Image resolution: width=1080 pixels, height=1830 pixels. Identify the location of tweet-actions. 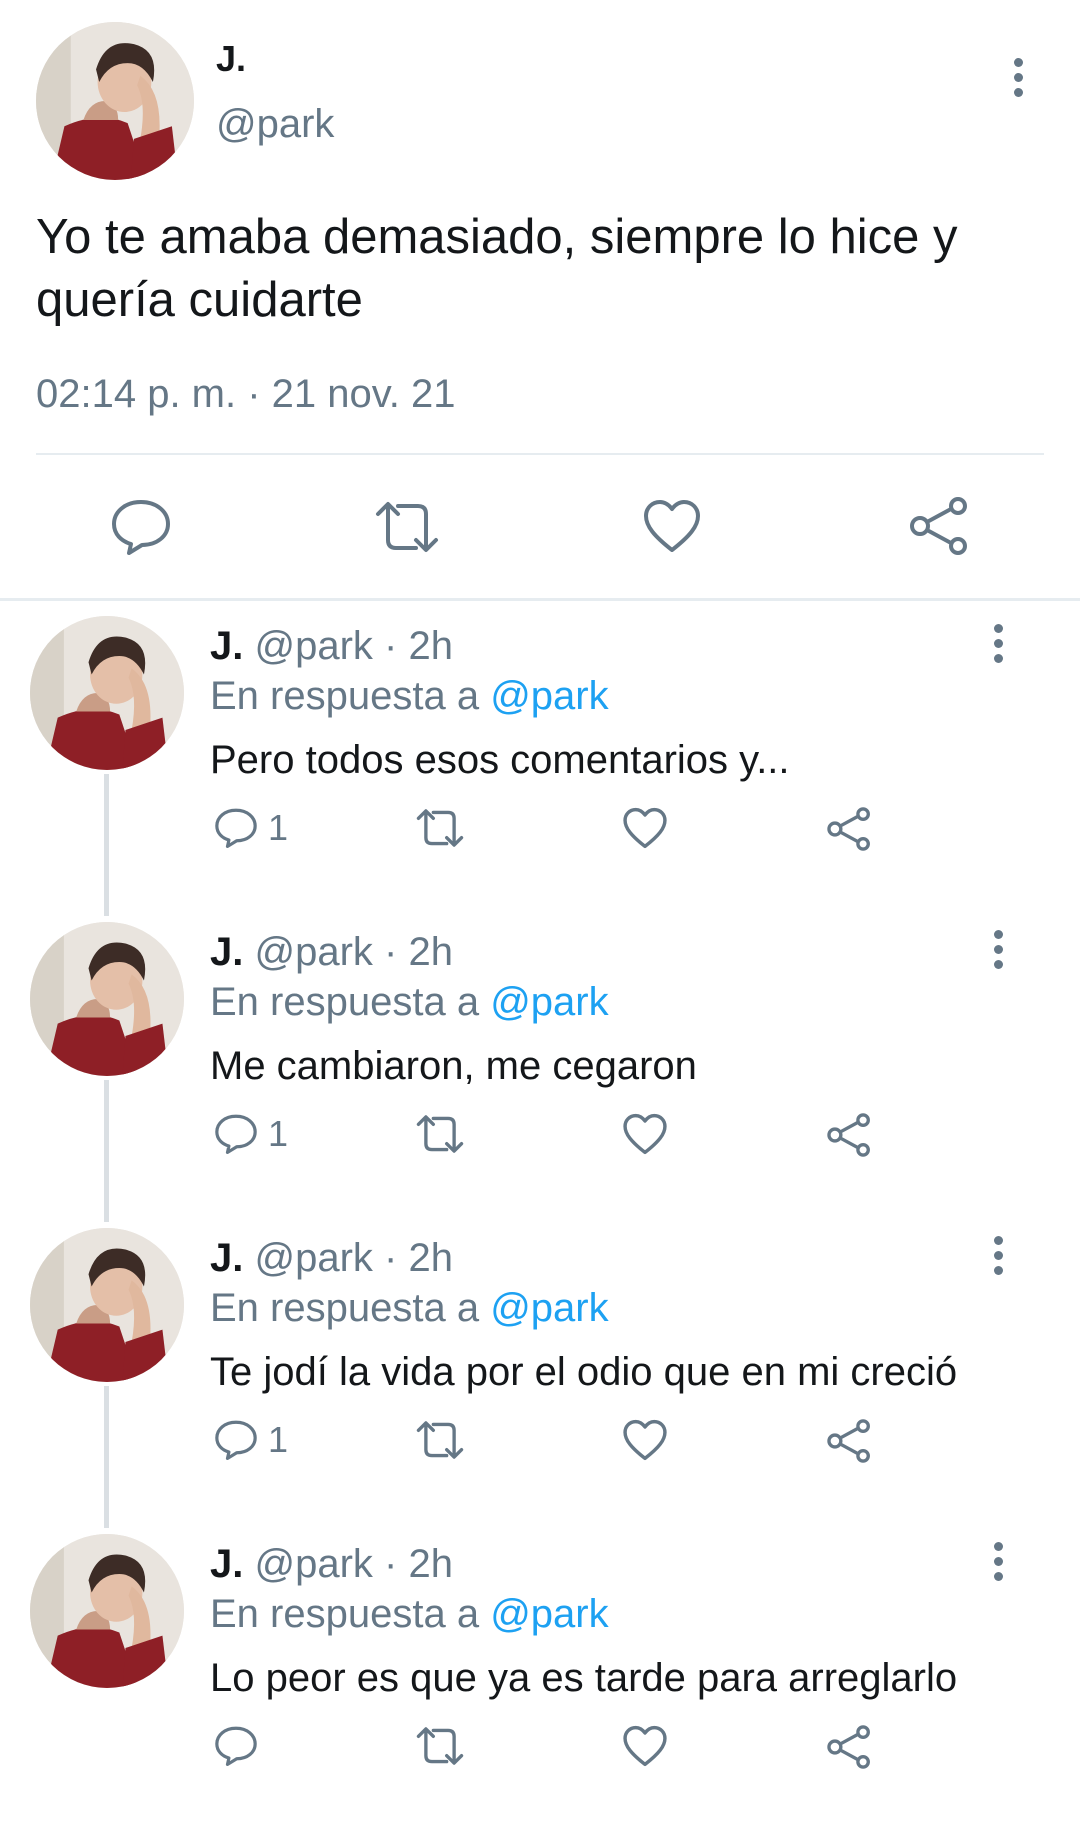
(560, 1754).